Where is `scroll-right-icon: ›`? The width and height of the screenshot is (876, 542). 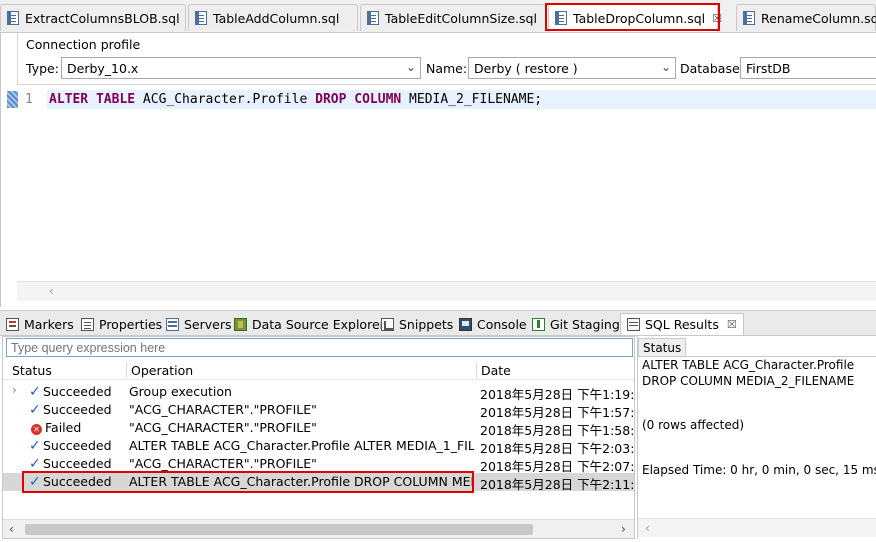 scroll-right-icon: › is located at coordinates (623, 529).